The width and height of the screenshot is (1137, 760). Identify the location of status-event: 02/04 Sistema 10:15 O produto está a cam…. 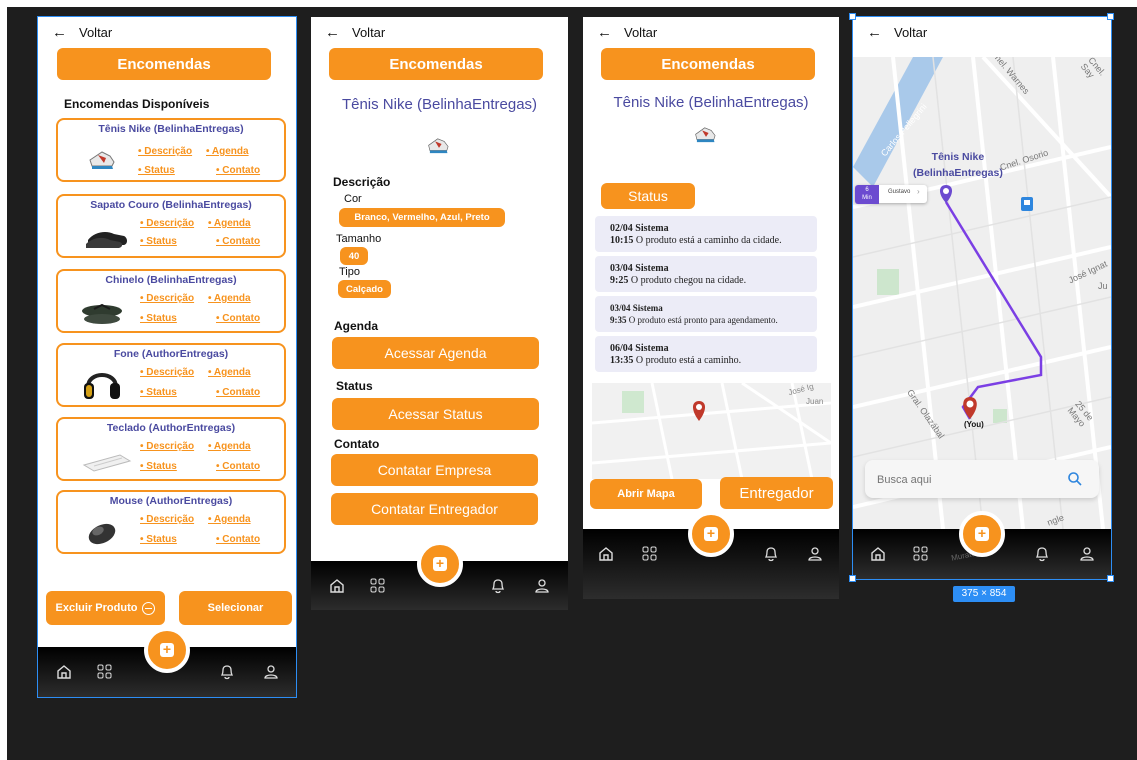
(706, 234).